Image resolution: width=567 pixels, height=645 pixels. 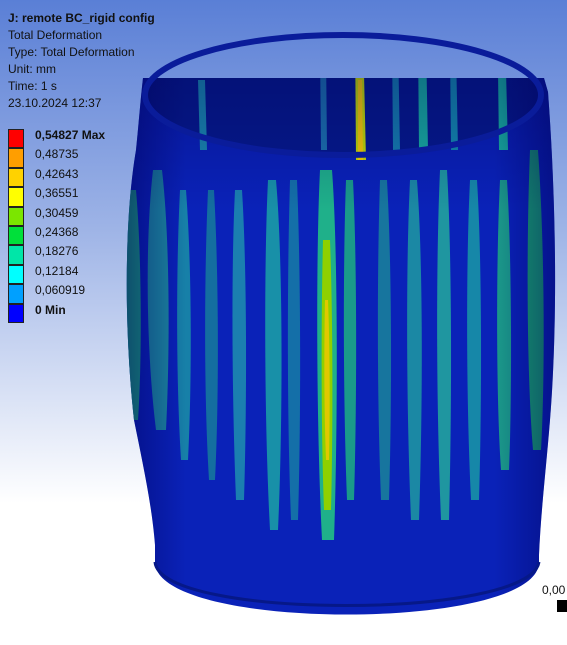 What do you see at coordinates (562, 606) in the screenshot?
I see `scale-bar` at bounding box center [562, 606].